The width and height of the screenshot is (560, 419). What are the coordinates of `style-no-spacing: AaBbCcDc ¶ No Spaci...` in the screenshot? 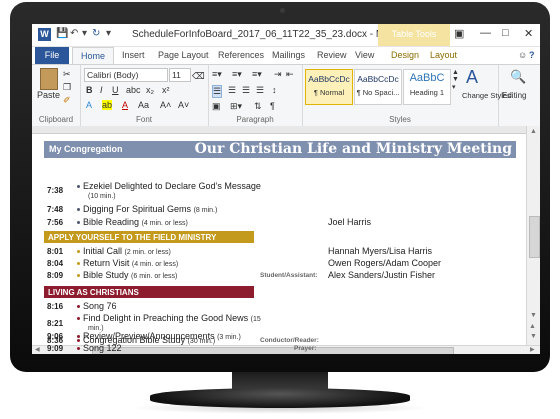 It's located at (378, 87).